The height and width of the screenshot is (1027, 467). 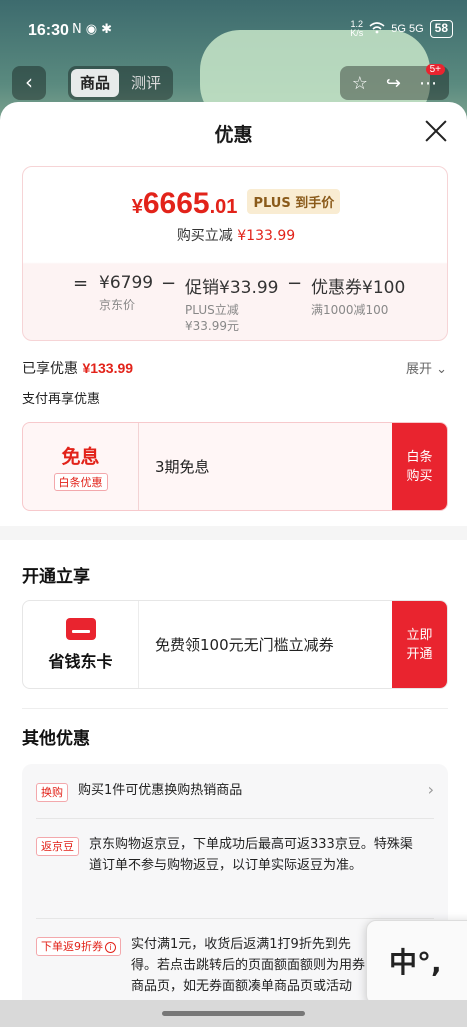 I want to click on divider-line, so click(x=235, y=708).